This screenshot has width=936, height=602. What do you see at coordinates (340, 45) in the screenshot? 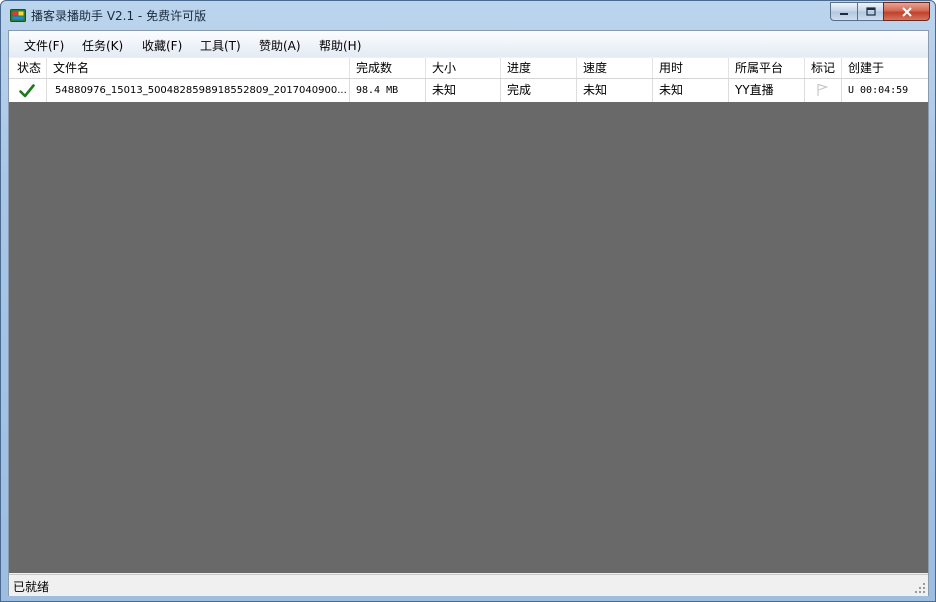
I see `menu-help: 帮助(H)` at bounding box center [340, 45].